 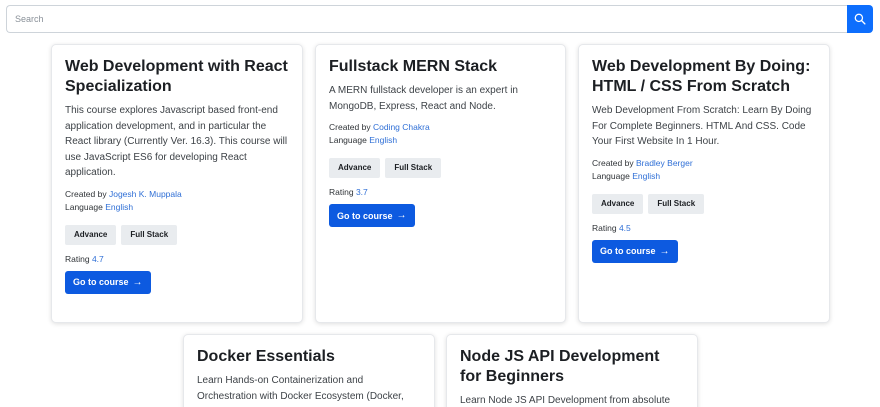 I want to click on search-bar, so click(x=439, y=19).